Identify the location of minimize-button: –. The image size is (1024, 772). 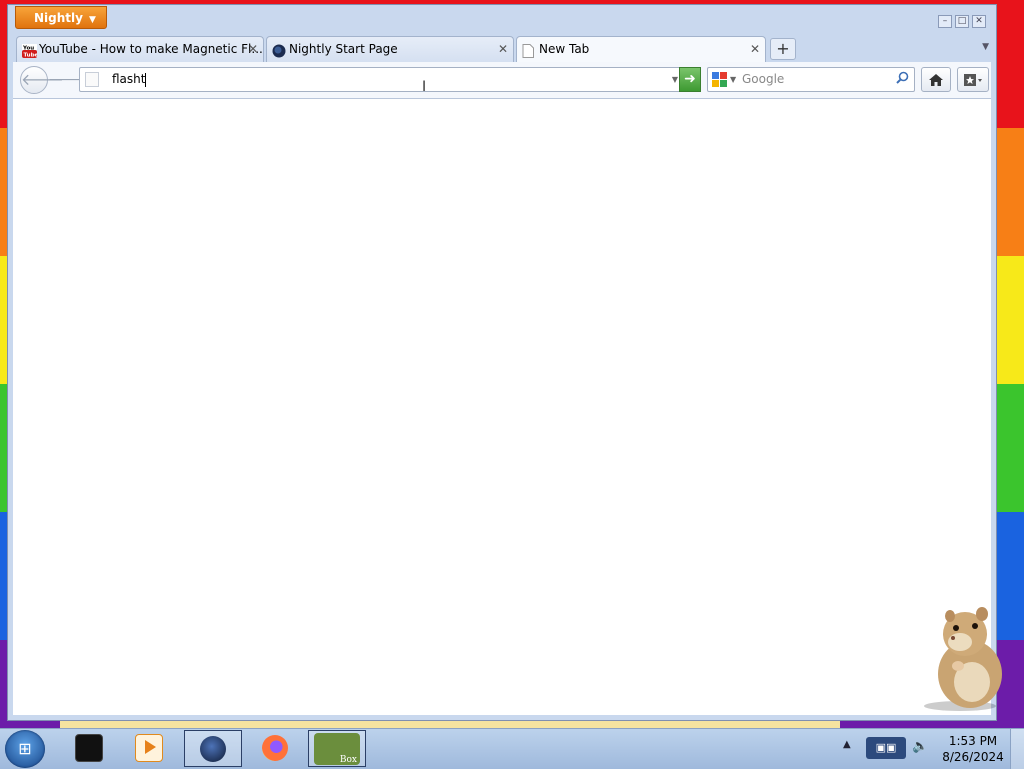
(945, 21).